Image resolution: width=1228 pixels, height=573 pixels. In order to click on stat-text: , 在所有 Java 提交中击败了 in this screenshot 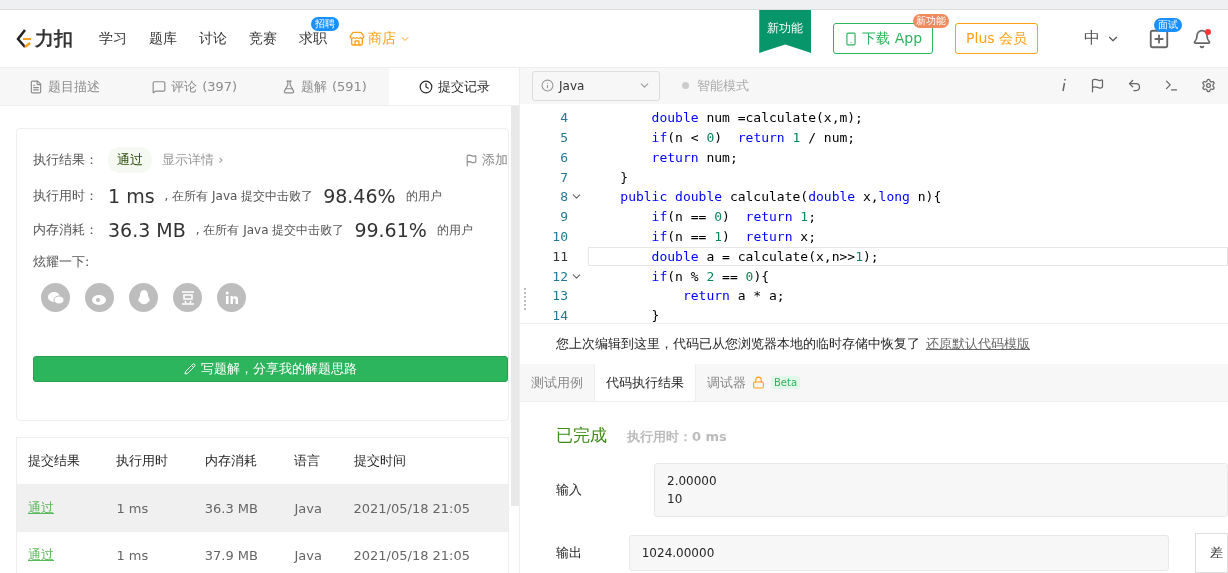, I will do `click(270, 230)`.